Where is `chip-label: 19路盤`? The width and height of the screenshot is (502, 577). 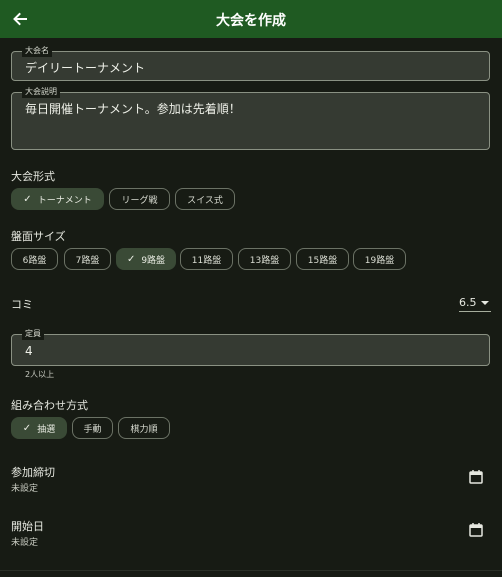 chip-label: 19路盤 is located at coordinates (379, 260).